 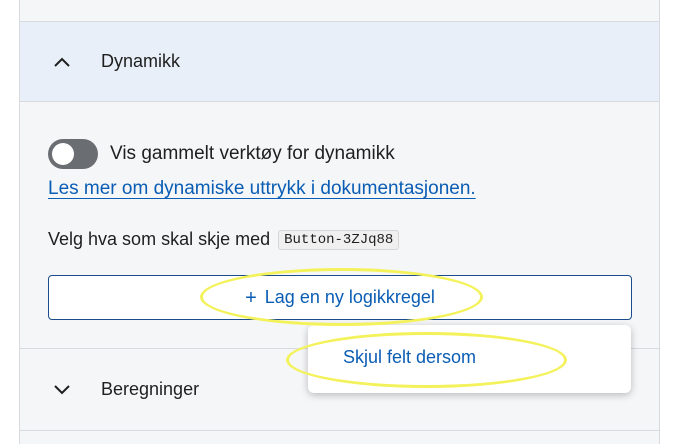 I want to click on toggle-knob, so click(x=63, y=154).